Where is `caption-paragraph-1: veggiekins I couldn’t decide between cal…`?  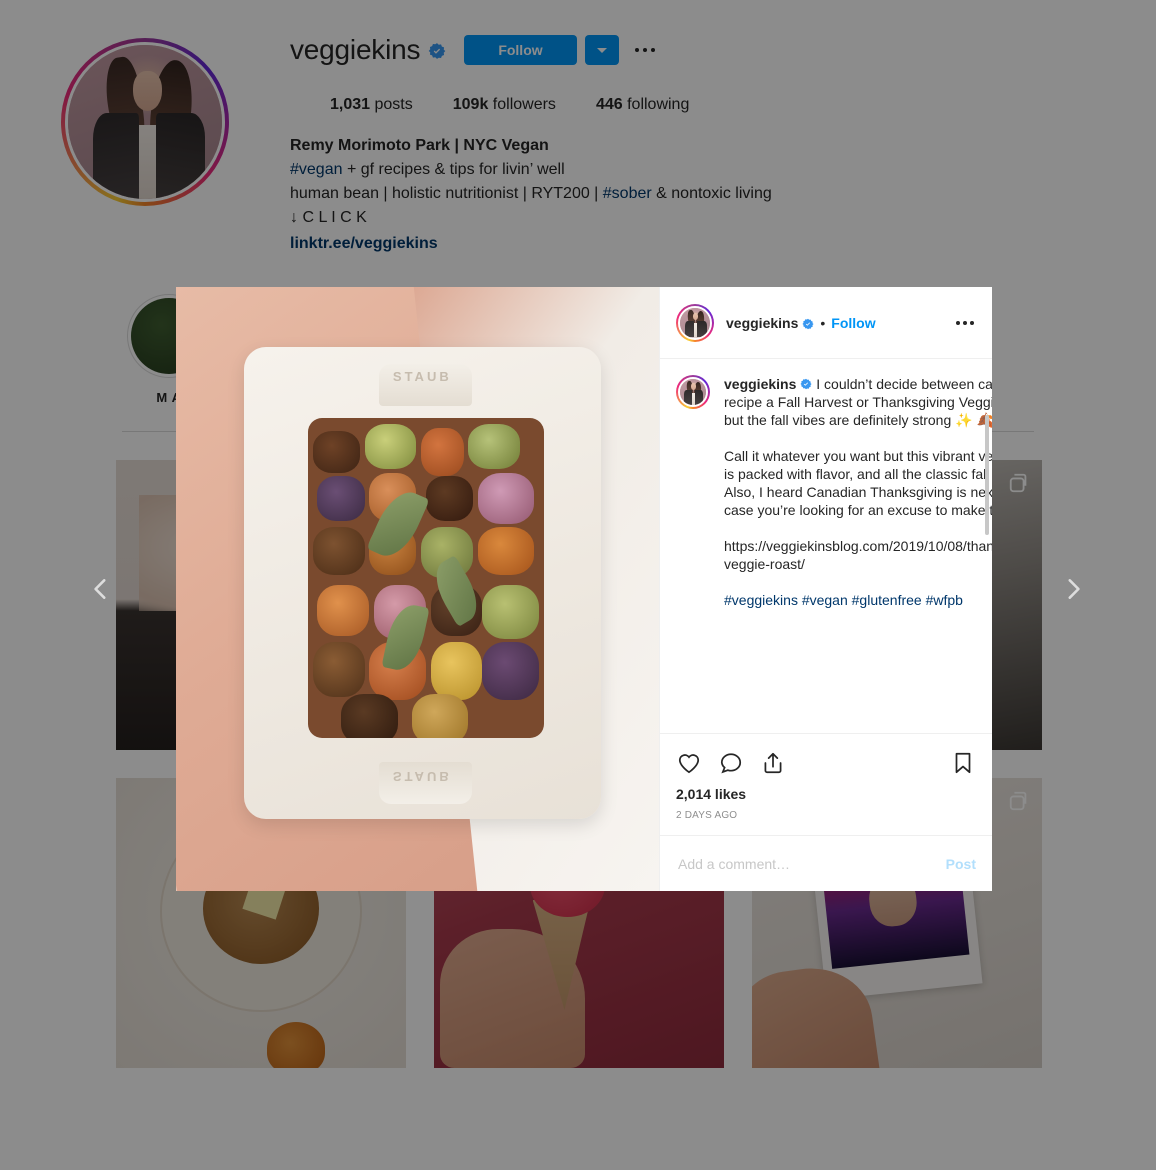
caption-paragraph-1: veggiekins I couldn’t decide between cal… is located at coordinates (858, 402).